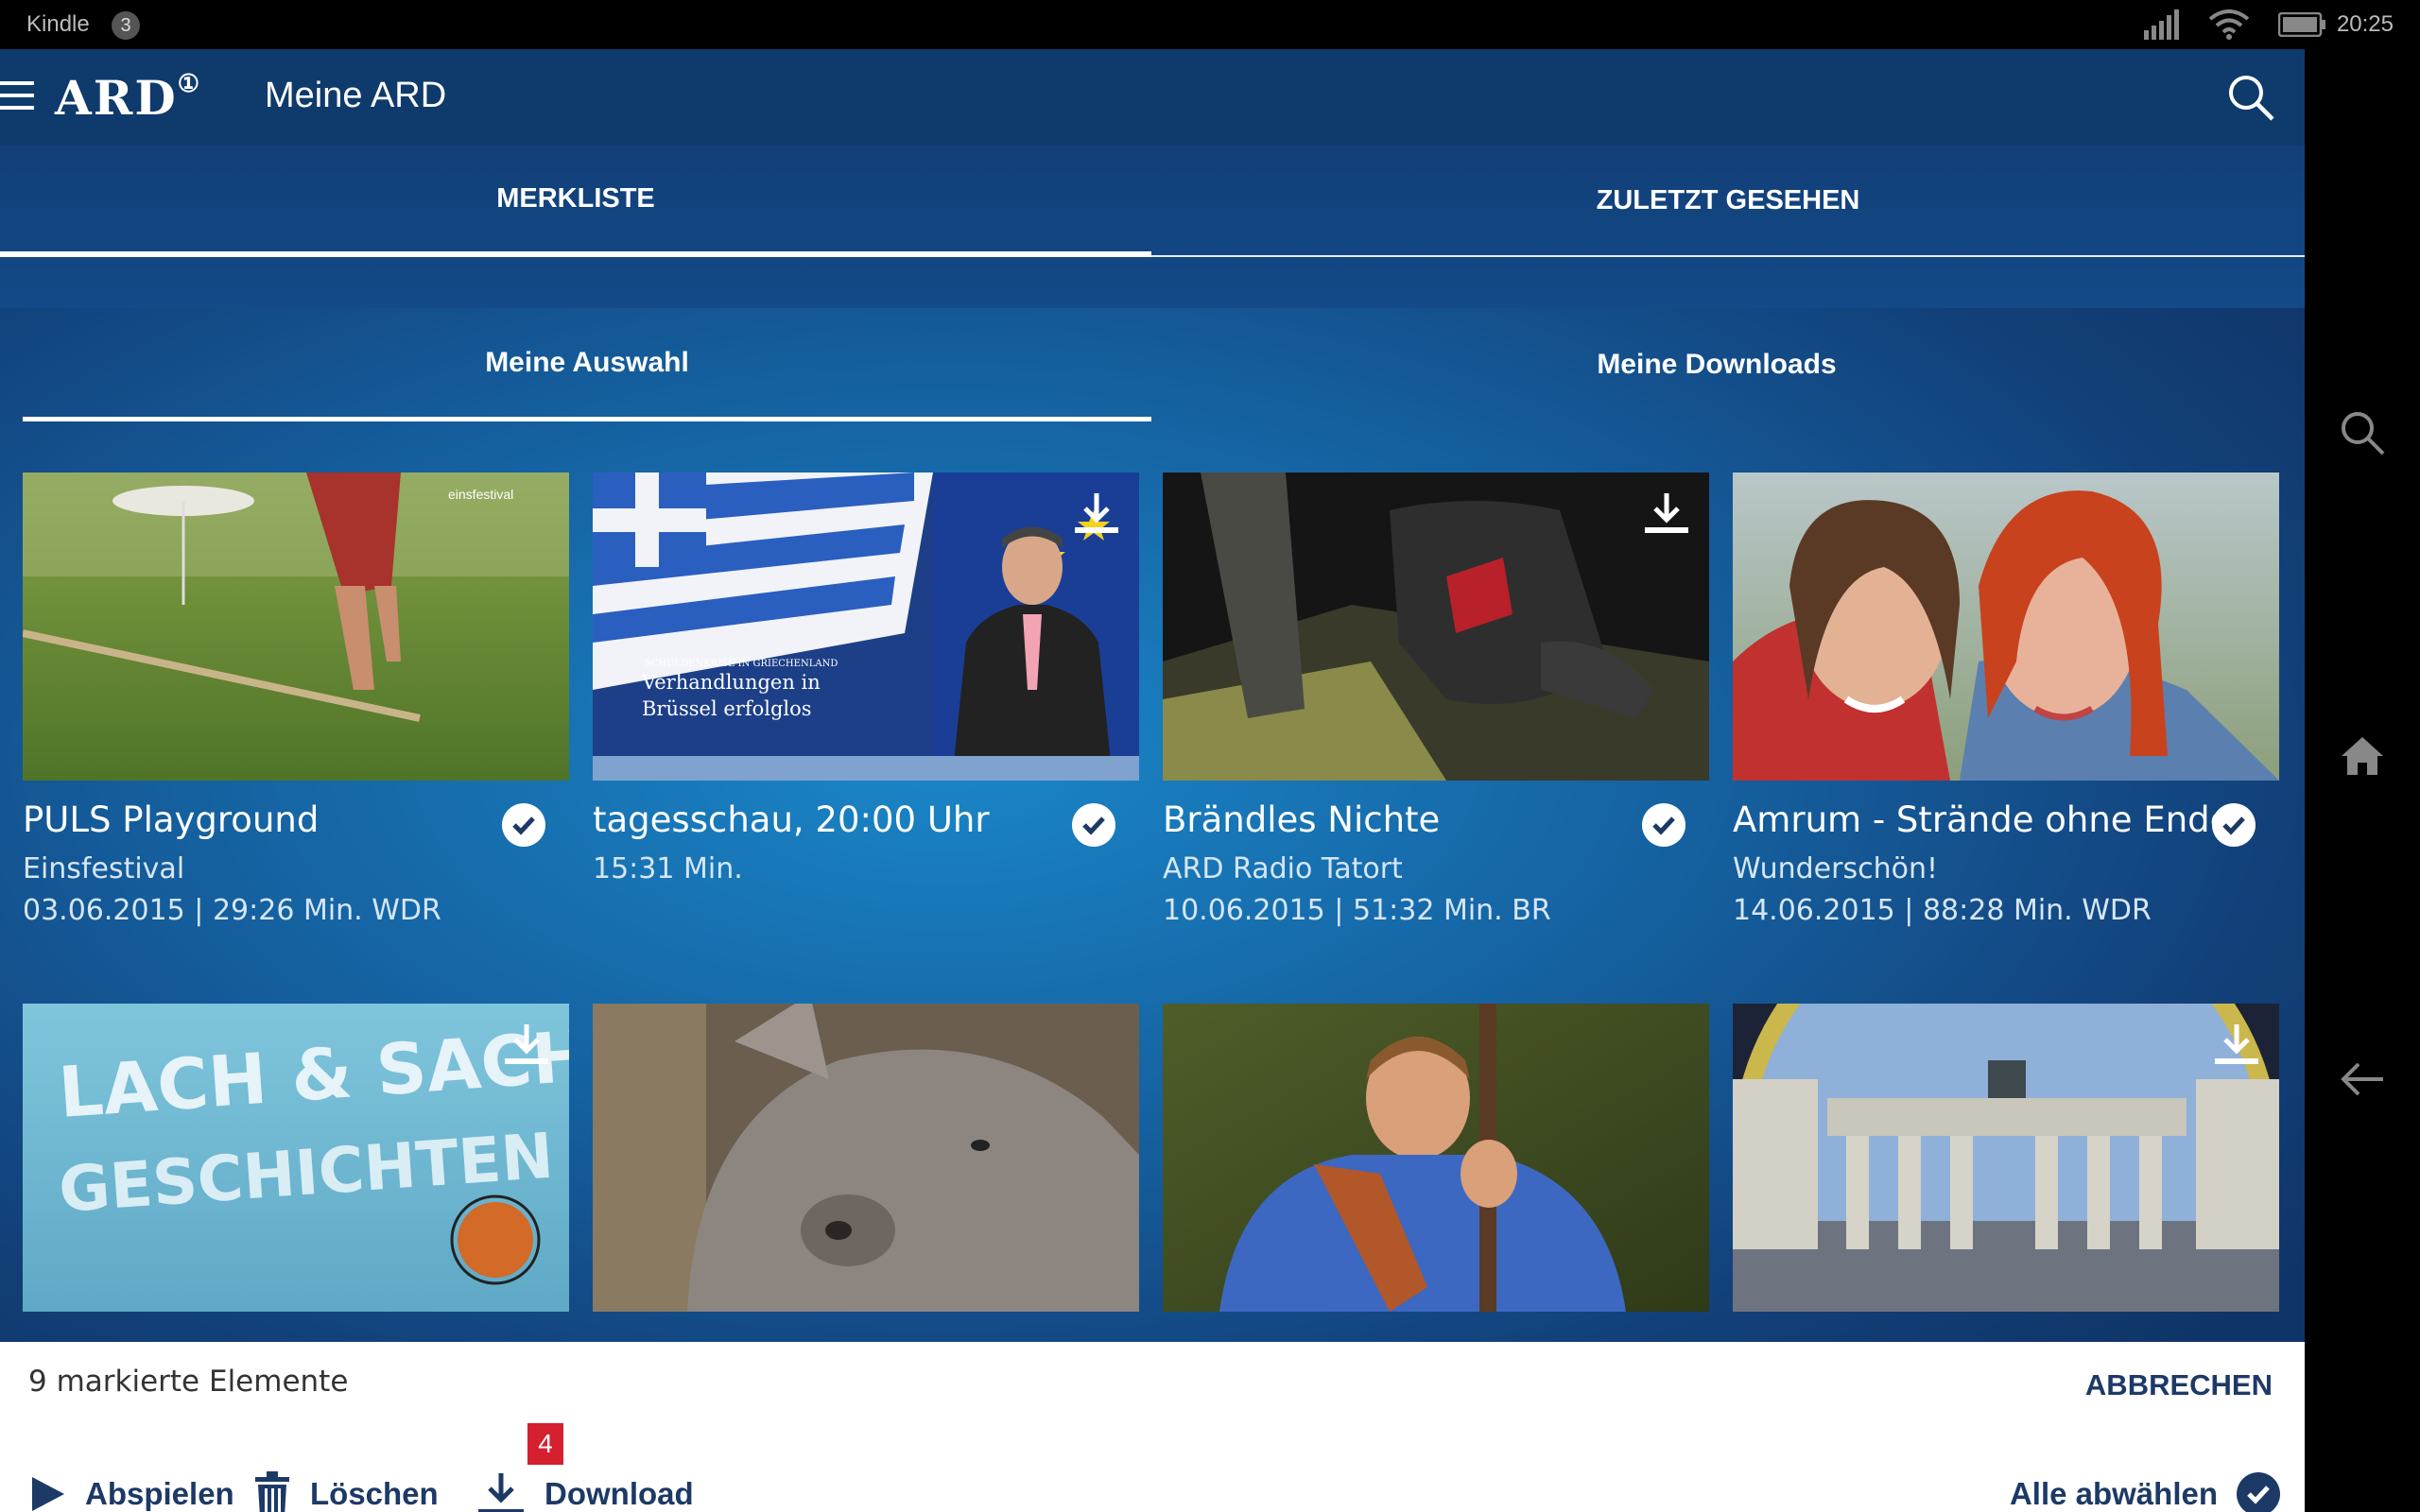 This screenshot has width=2420, height=1512. What do you see at coordinates (742, 664) in the screenshot?
I see `thumb-caption-small: SCHULDENKRISE IN GRIECHENLAND` at bounding box center [742, 664].